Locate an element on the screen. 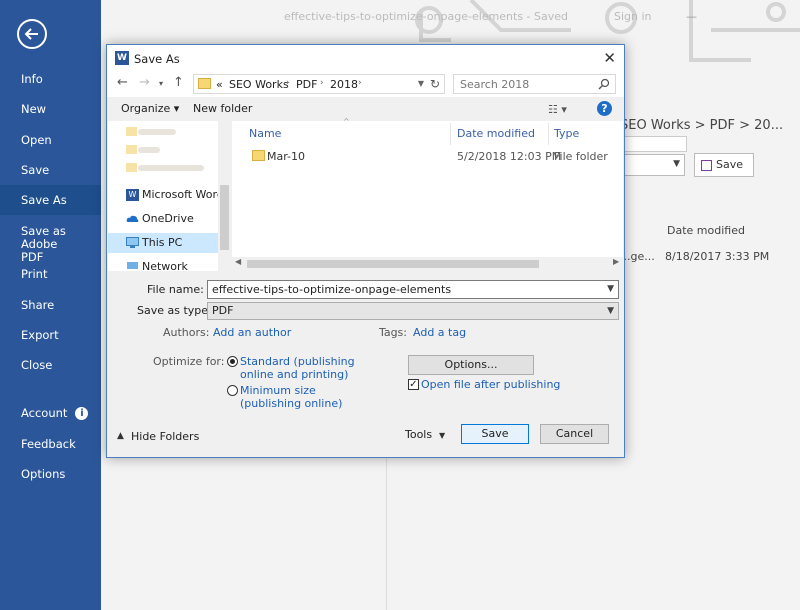 This screenshot has width=800, height=610. nav-item-network: Network is located at coordinates (163, 264).